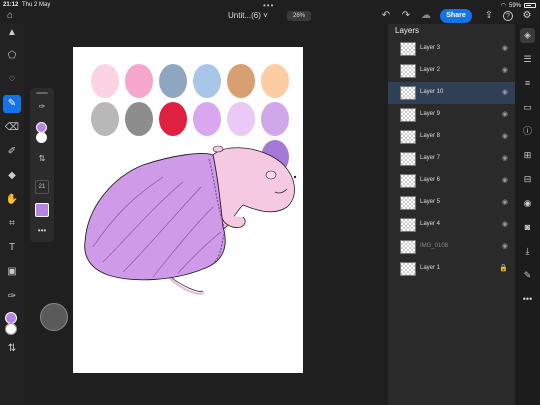 The height and width of the screenshot is (405, 540). Describe the element at coordinates (451, 181) in the screenshot. I see `layer-row: Layer 6 ◉` at that location.